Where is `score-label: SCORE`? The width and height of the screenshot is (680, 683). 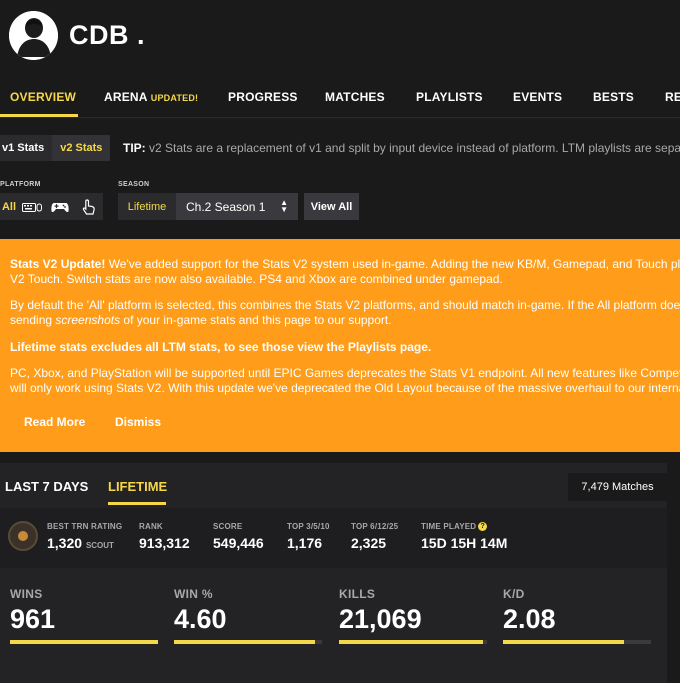
score-label: SCORE is located at coordinates (228, 526).